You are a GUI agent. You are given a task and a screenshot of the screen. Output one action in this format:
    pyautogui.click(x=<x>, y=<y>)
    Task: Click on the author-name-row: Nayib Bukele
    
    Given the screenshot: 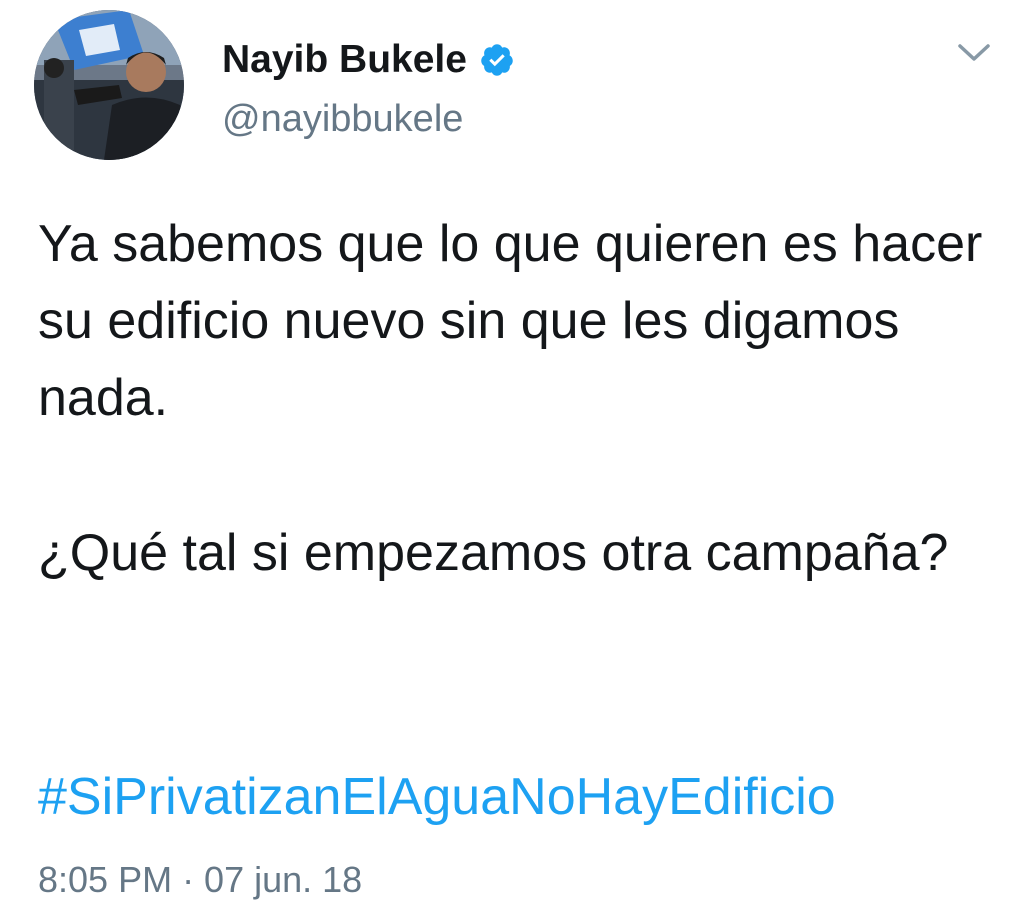 What is the action you would take?
    pyautogui.click(x=368, y=60)
    